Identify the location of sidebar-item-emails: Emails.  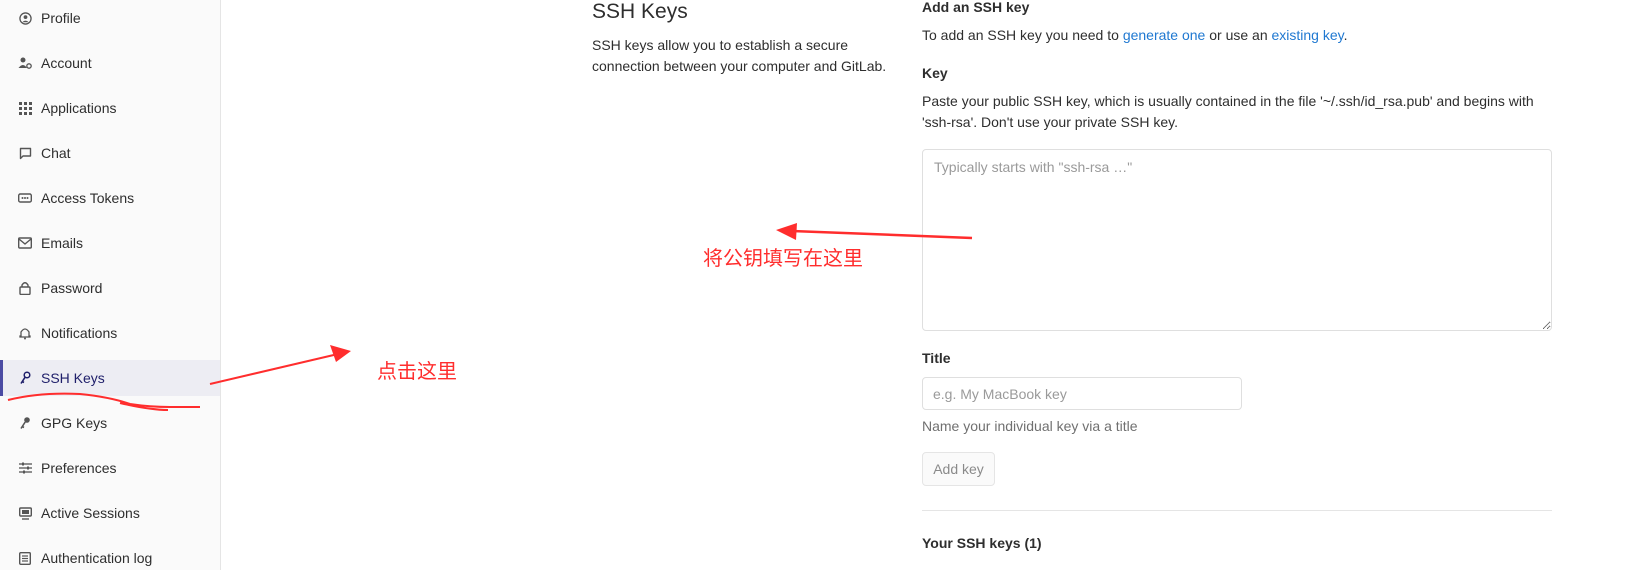
(110, 243).